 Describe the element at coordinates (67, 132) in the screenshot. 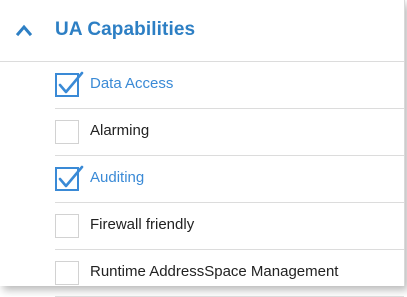

I see `checkbox-alarming` at that location.